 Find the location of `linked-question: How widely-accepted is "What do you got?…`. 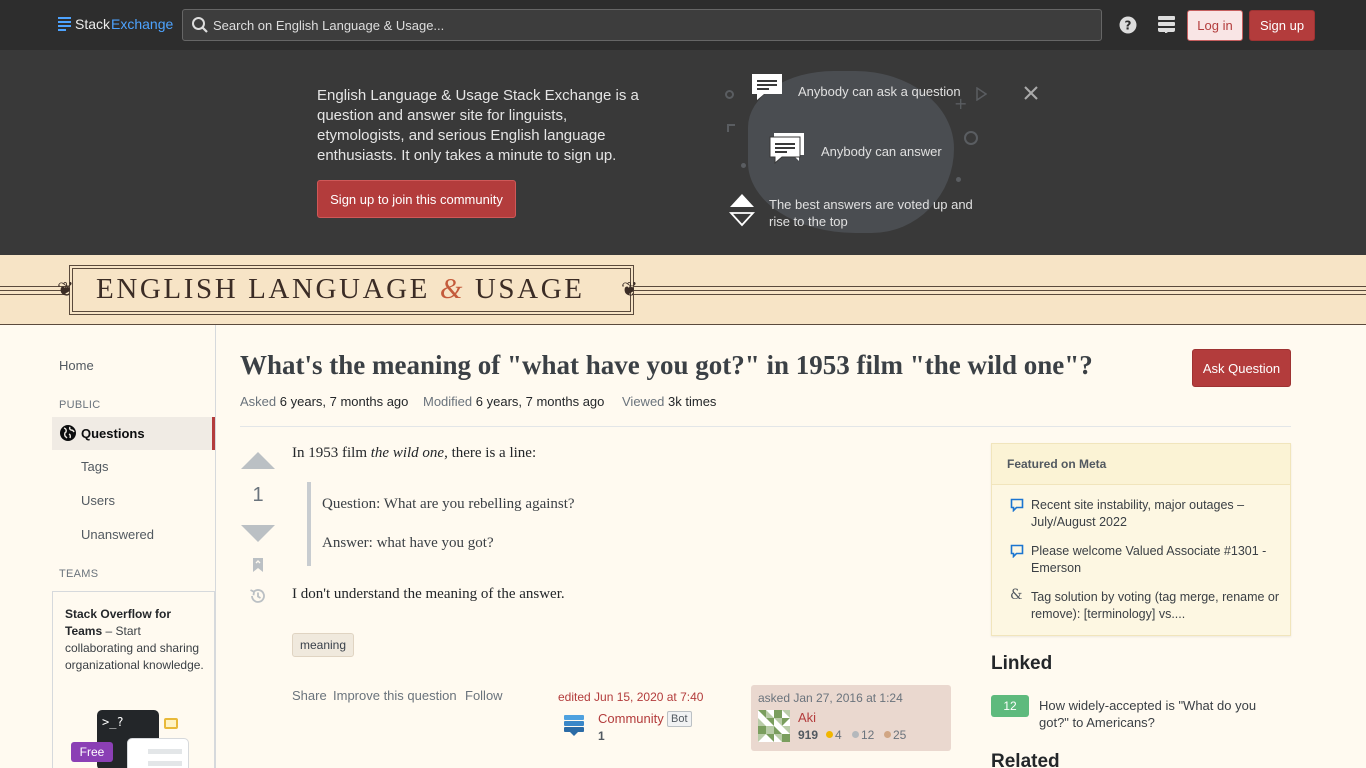

linked-question: How widely-accepted is "What do you got?… is located at coordinates (1159, 714).